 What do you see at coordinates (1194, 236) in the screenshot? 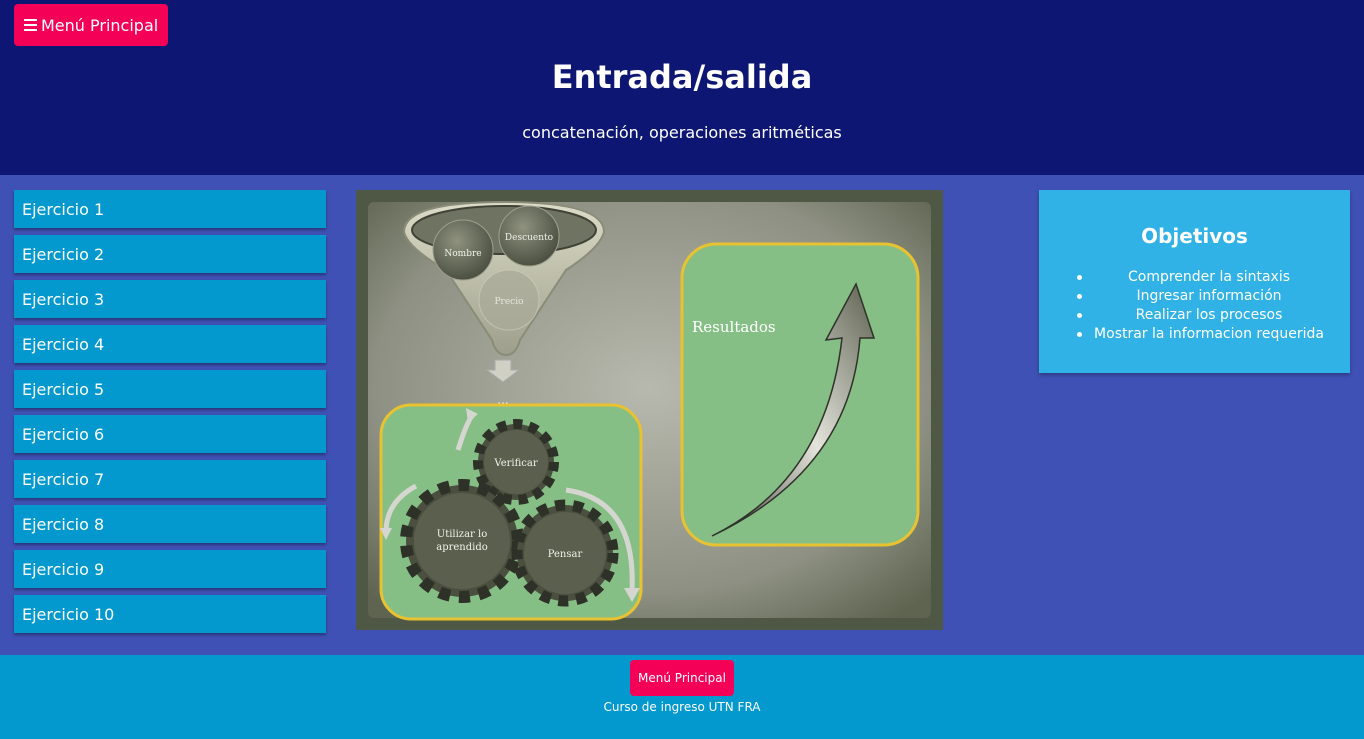
I see `objectives-title: Objetivos` at bounding box center [1194, 236].